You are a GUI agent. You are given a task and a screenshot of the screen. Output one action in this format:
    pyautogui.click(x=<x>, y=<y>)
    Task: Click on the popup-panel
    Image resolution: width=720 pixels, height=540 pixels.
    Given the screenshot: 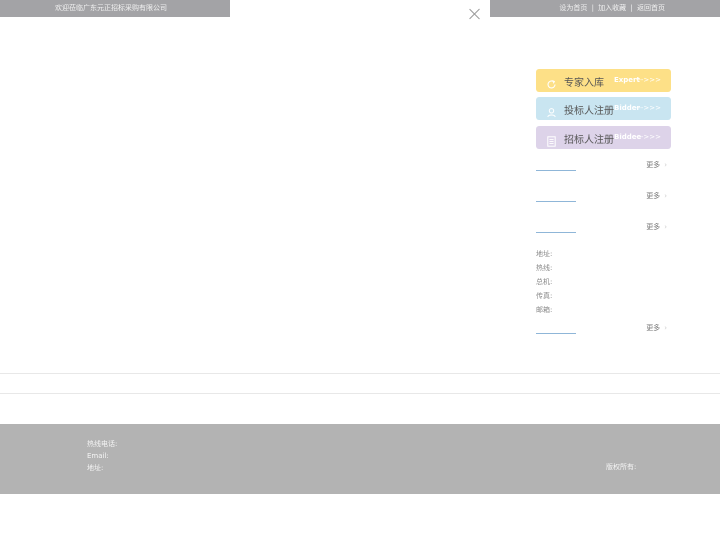 What is the action you would take?
    pyautogui.click(x=360, y=14)
    